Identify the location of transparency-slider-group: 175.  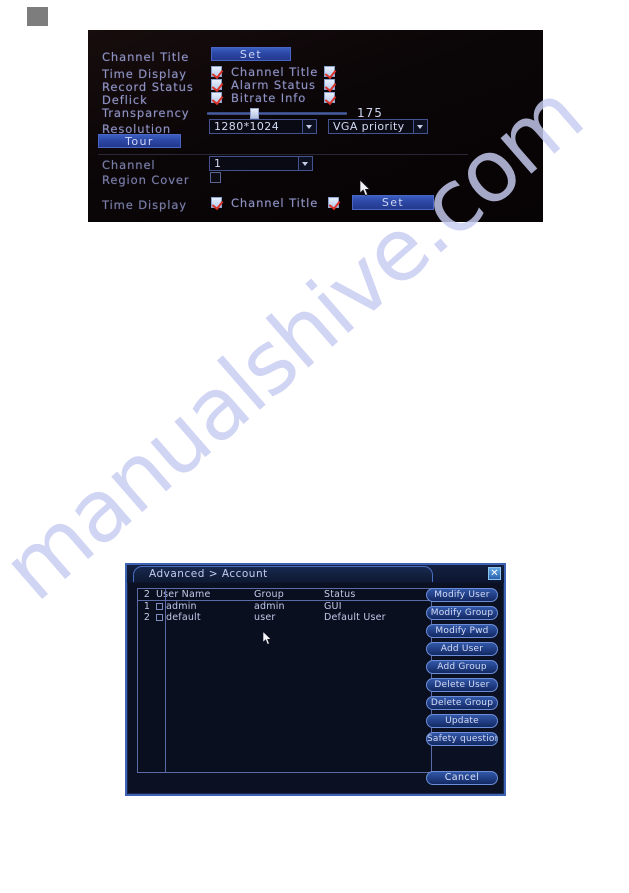
(295, 113).